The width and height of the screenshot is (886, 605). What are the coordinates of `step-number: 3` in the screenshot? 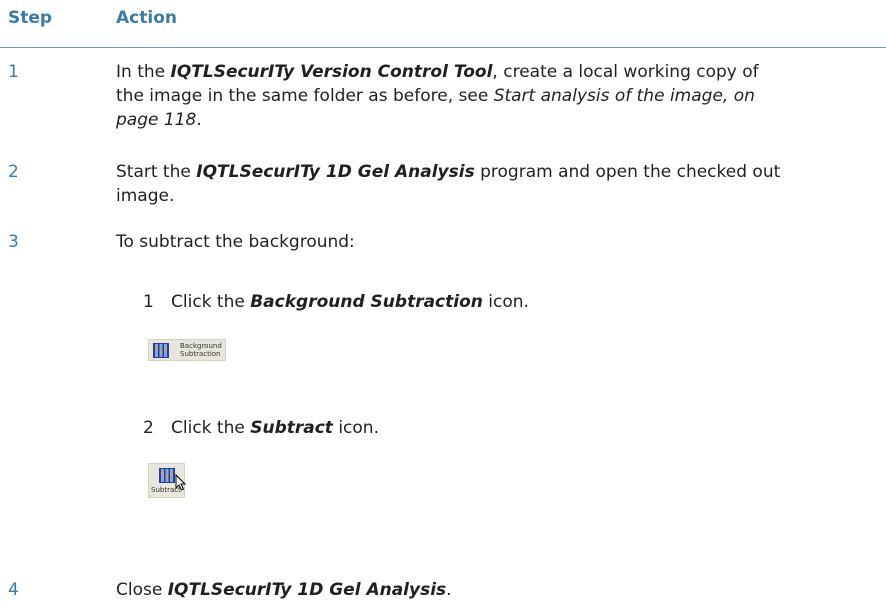 It's located at (13, 242).